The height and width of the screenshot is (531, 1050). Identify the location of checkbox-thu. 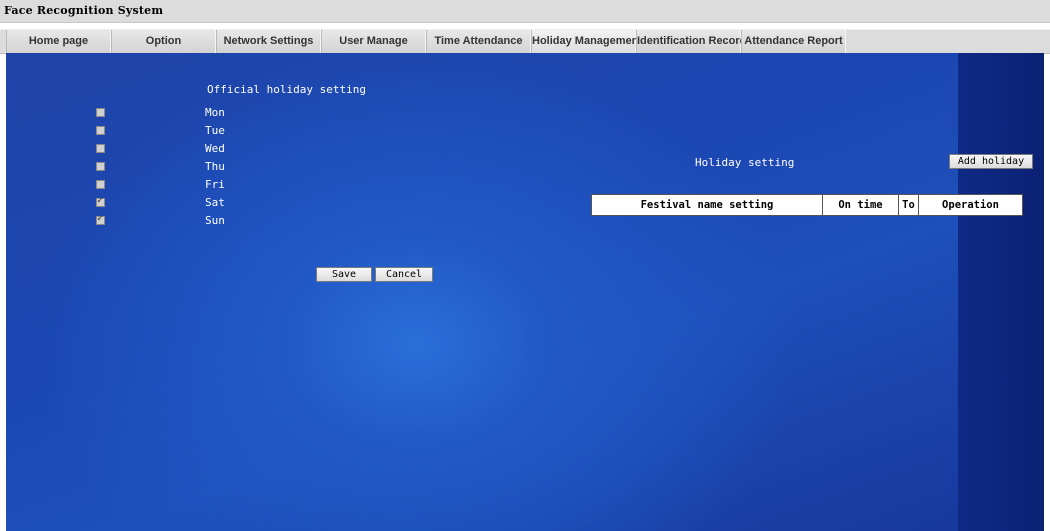
(100, 166).